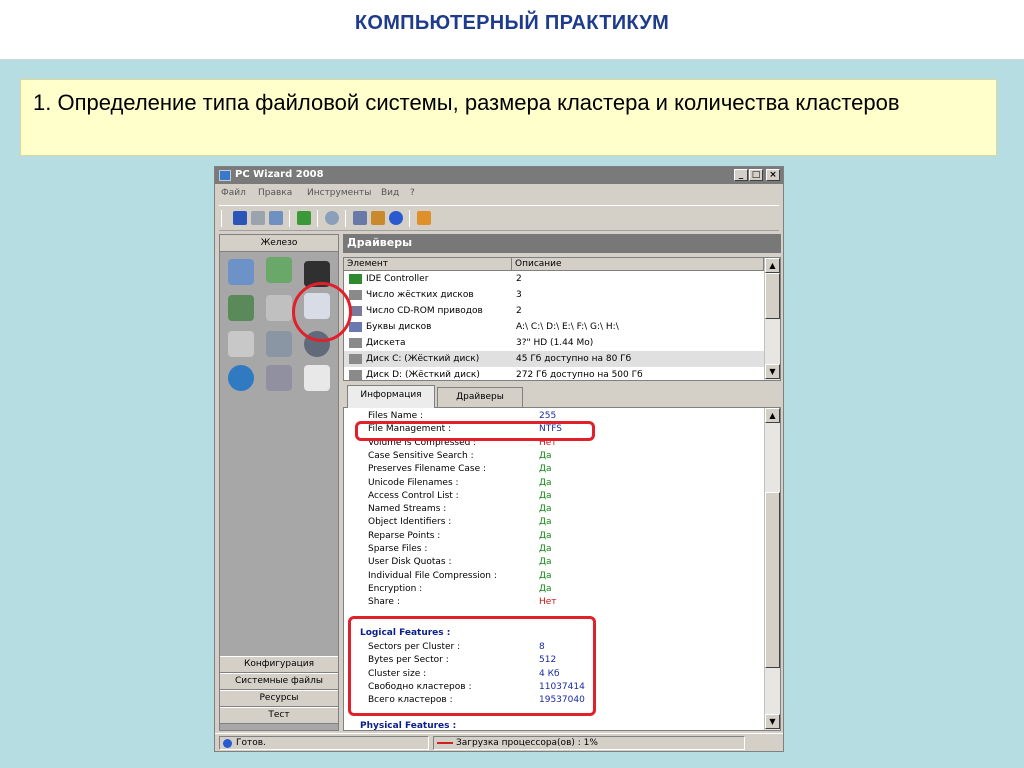  Describe the element at coordinates (317, 378) in the screenshot. I see `gauge-icon` at that location.